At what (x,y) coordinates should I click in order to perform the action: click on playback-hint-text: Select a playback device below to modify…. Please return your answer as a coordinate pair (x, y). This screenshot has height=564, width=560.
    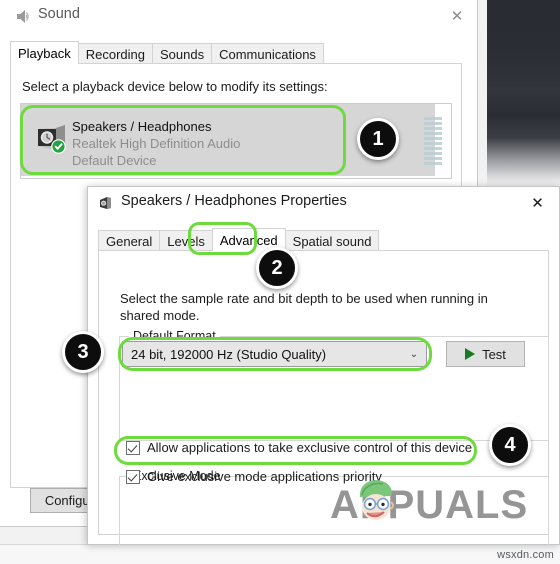
    Looking at the image, I should click on (175, 86).